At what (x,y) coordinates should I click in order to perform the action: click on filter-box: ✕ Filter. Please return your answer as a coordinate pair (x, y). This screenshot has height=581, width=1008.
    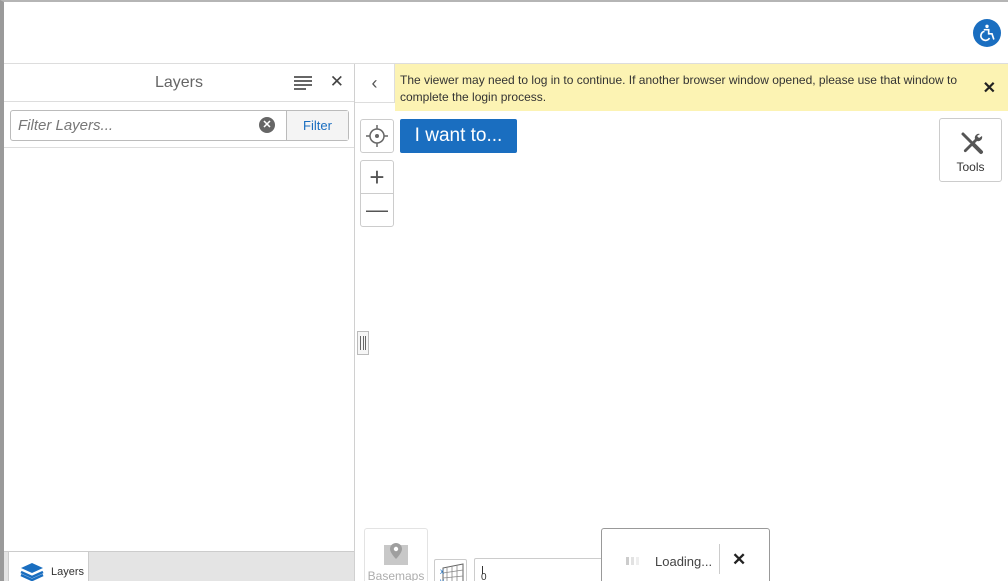
    Looking at the image, I should click on (179, 125).